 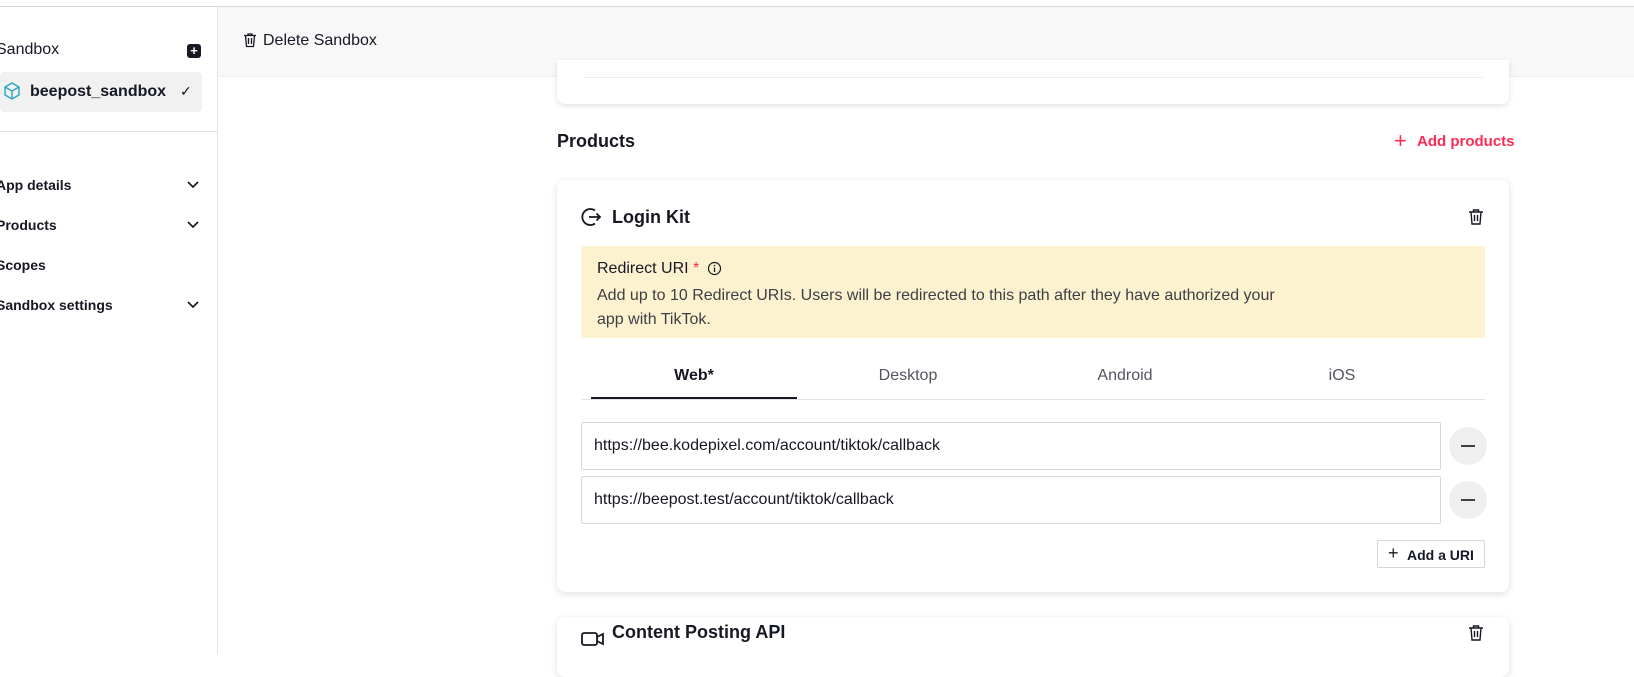 What do you see at coordinates (1033, 82) in the screenshot?
I see `previous-card` at bounding box center [1033, 82].